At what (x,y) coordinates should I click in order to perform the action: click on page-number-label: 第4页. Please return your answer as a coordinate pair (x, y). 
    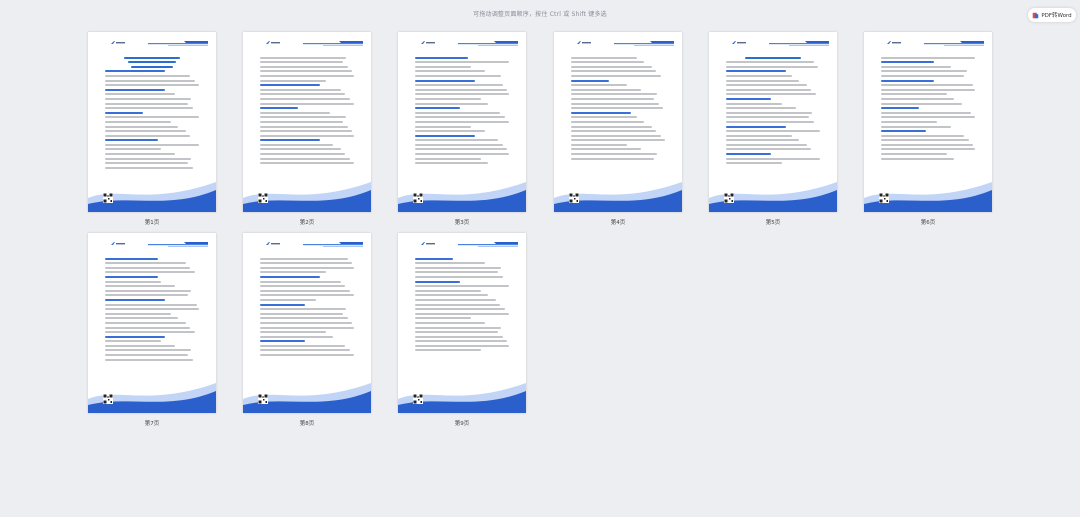
    Looking at the image, I should click on (618, 223).